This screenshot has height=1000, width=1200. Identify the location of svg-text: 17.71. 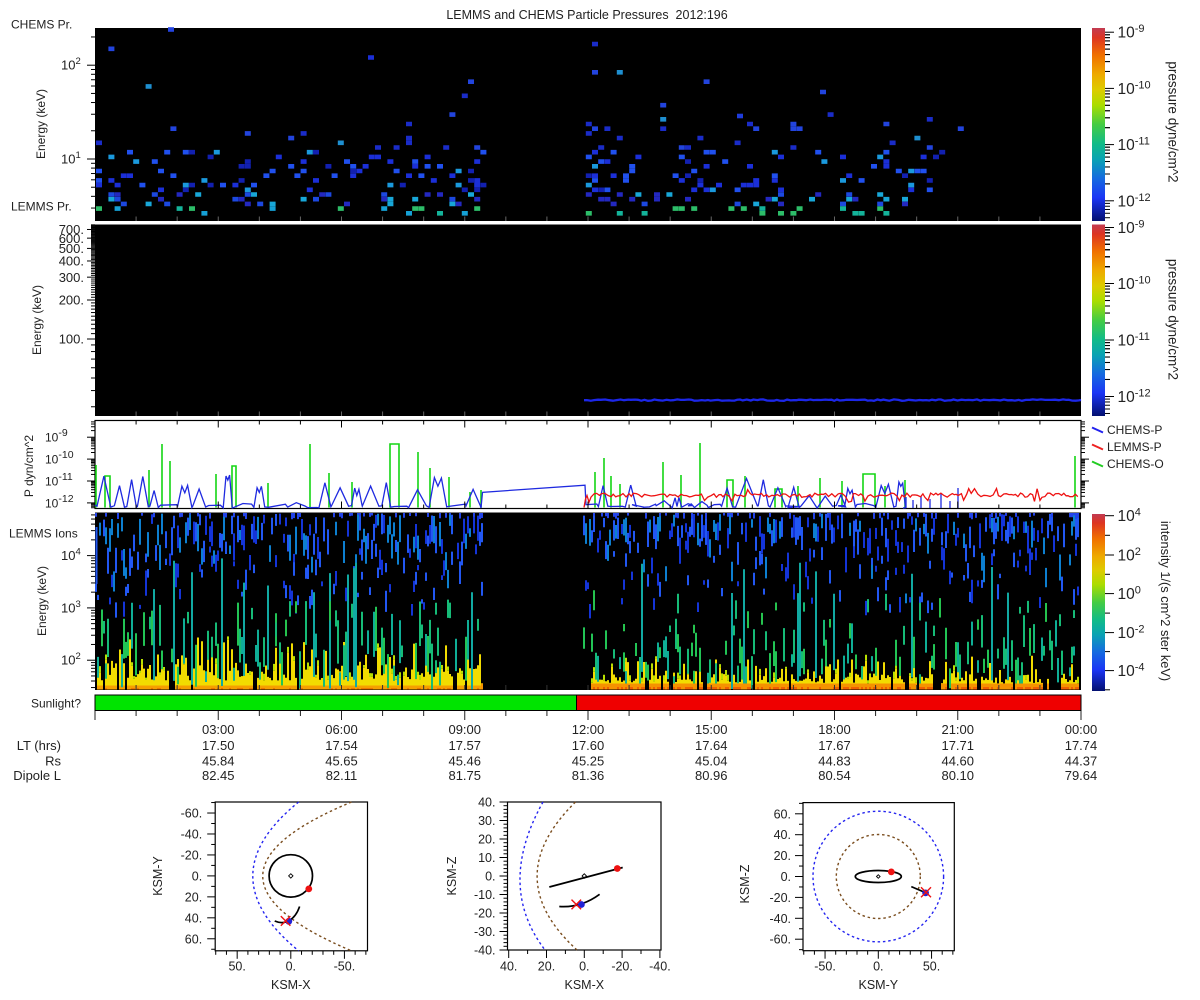
(957, 745).